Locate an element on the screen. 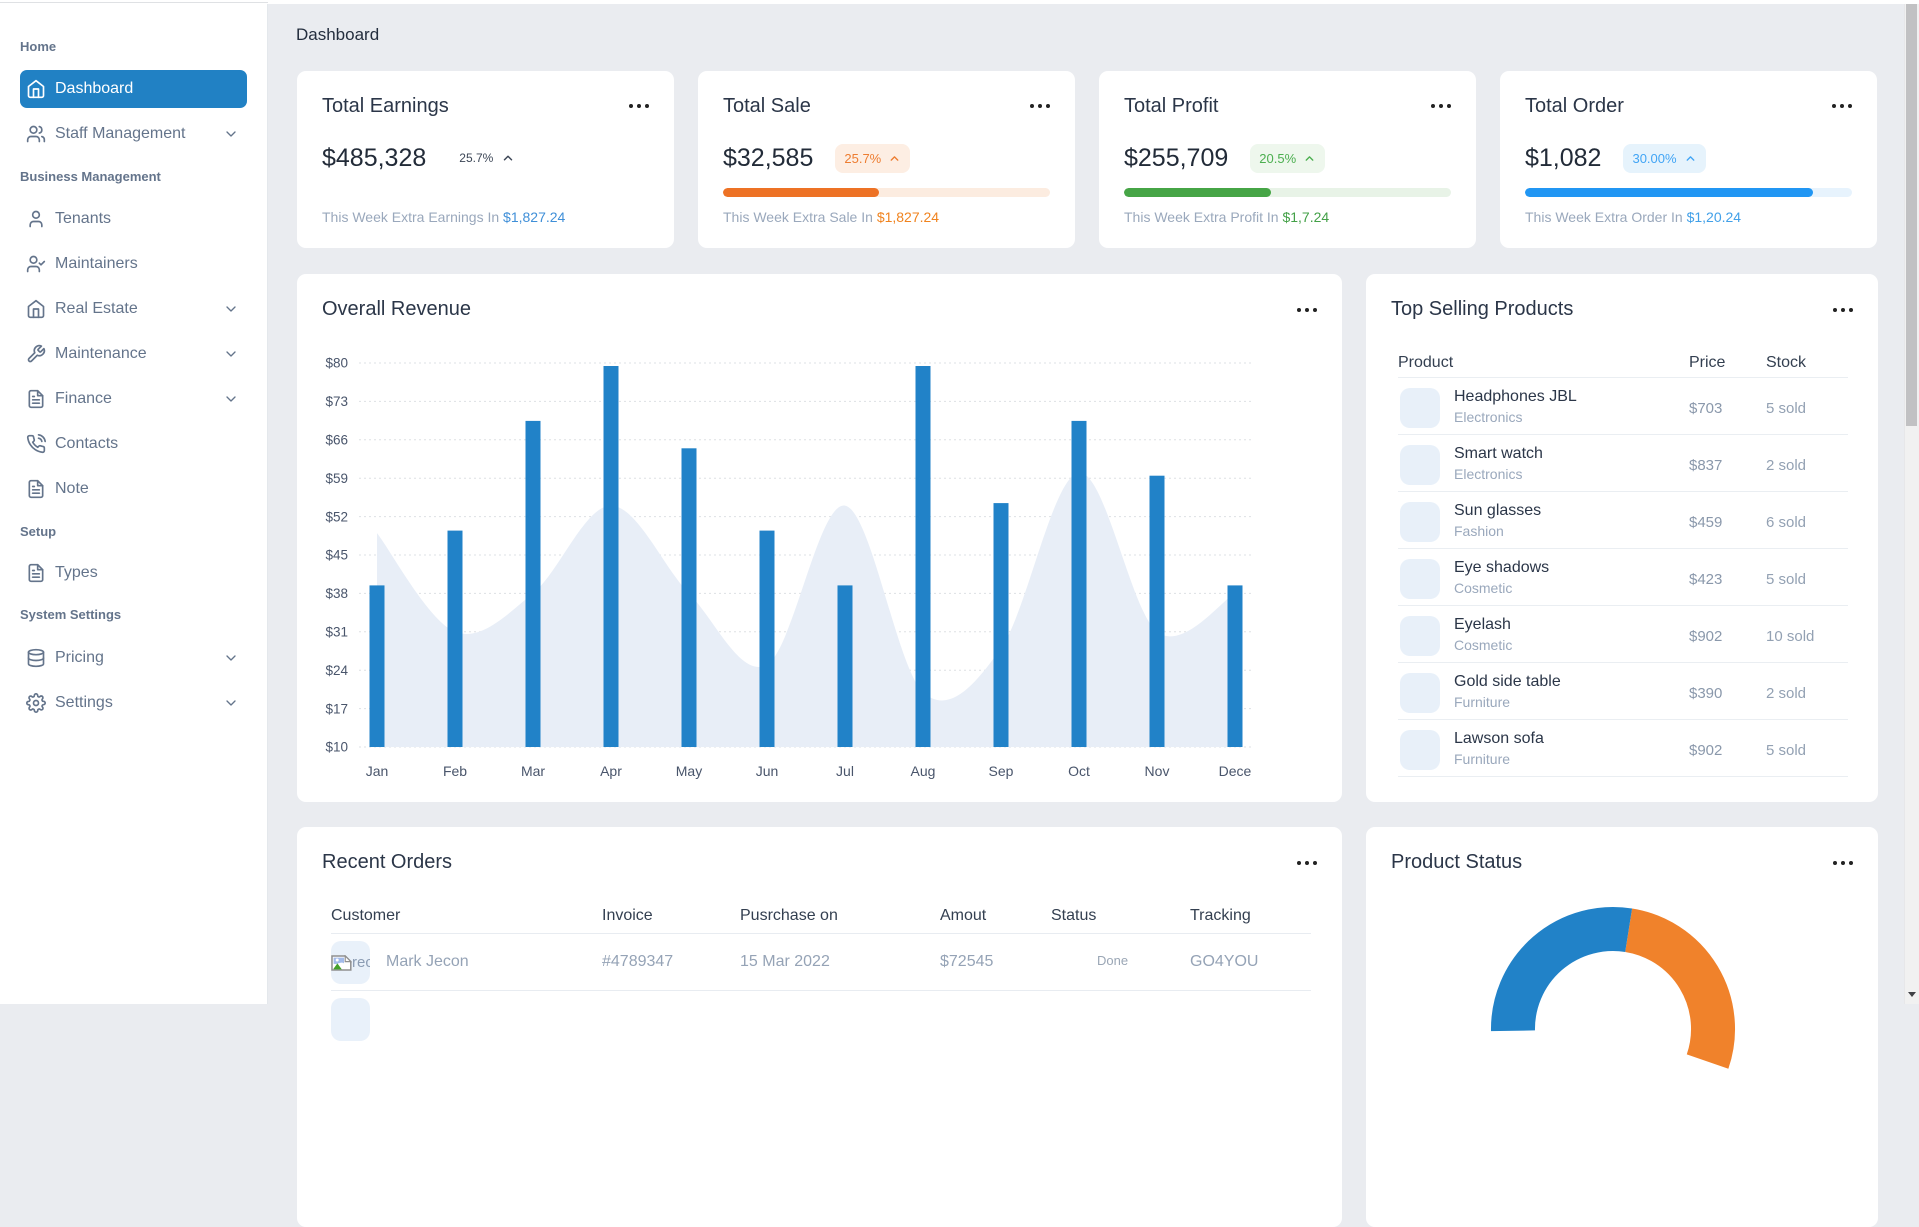 This screenshot has height=1227, width=1919. svg-text: Sep is located at coordinates (1001, 771).